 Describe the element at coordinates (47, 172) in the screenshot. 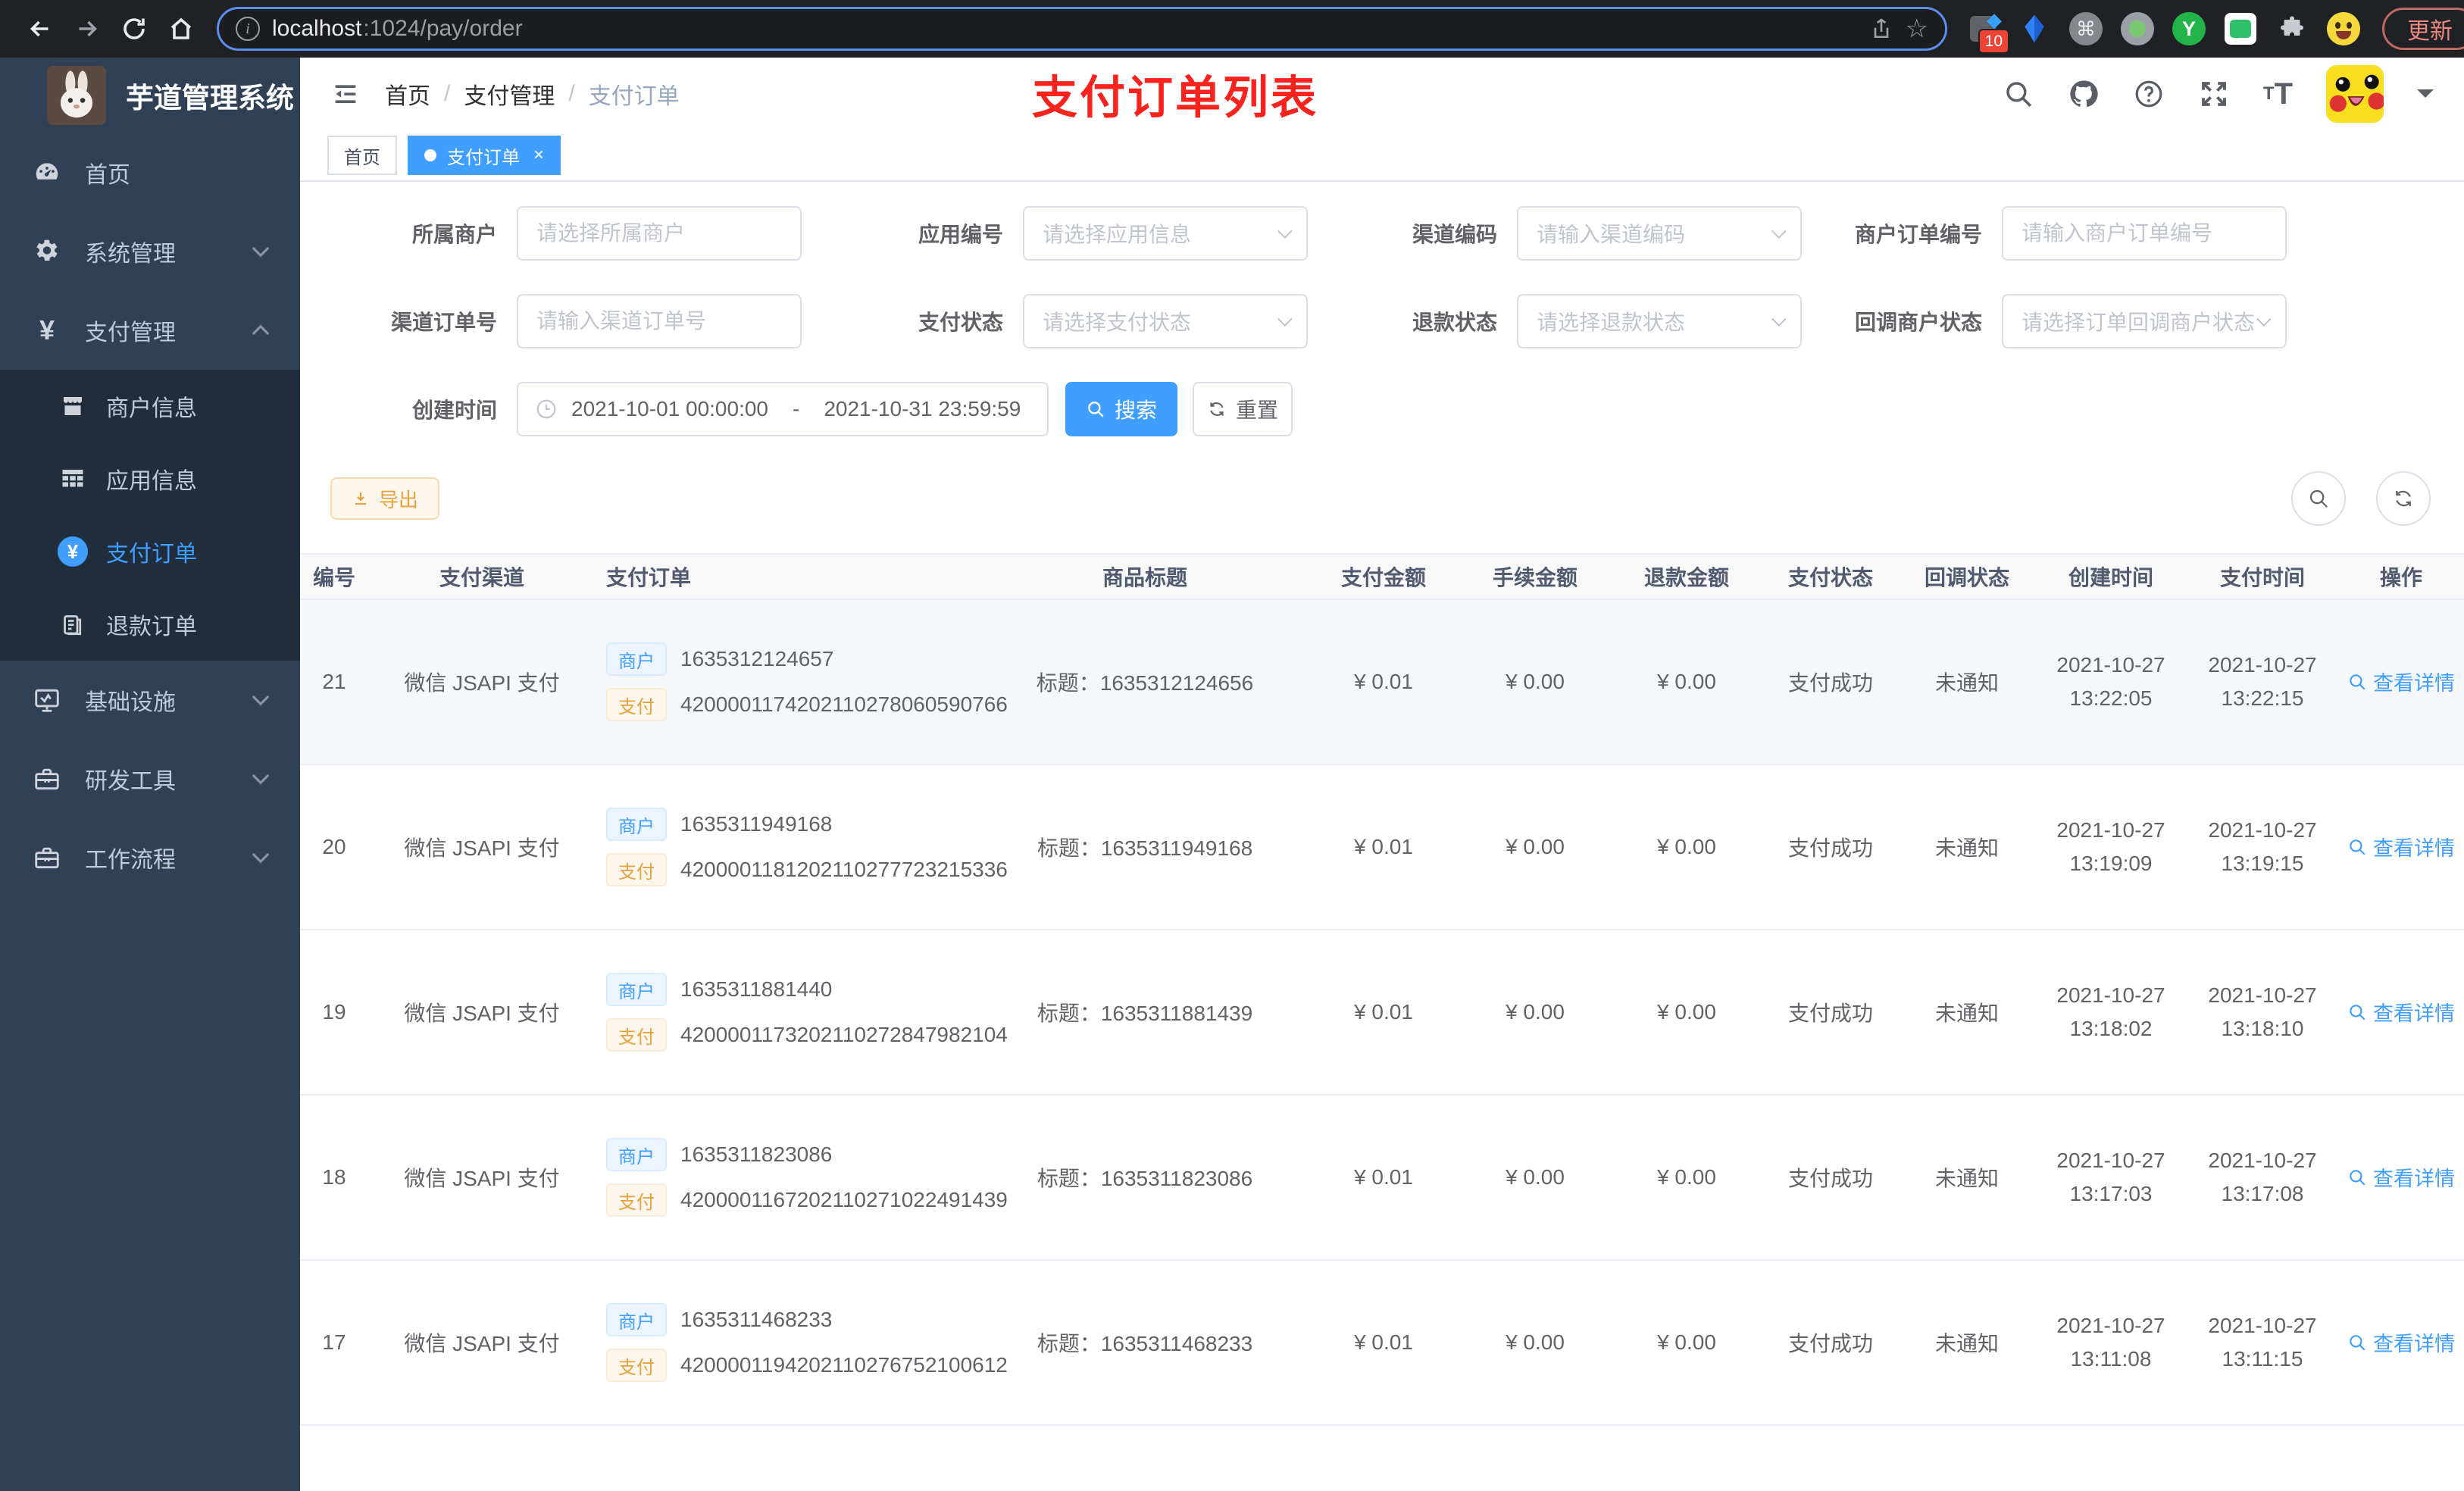

I see `dashboard-icon` at that location.